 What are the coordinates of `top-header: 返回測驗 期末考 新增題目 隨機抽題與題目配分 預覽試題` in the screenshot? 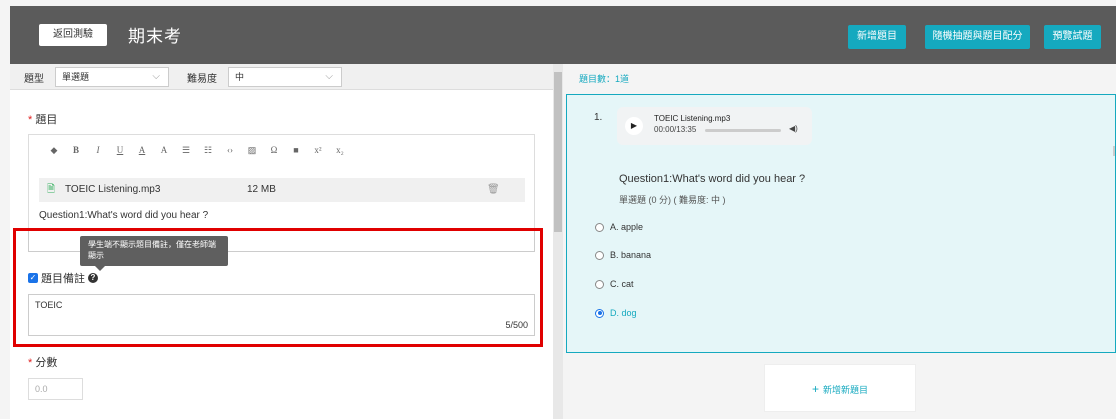 It's located at (563, 35).